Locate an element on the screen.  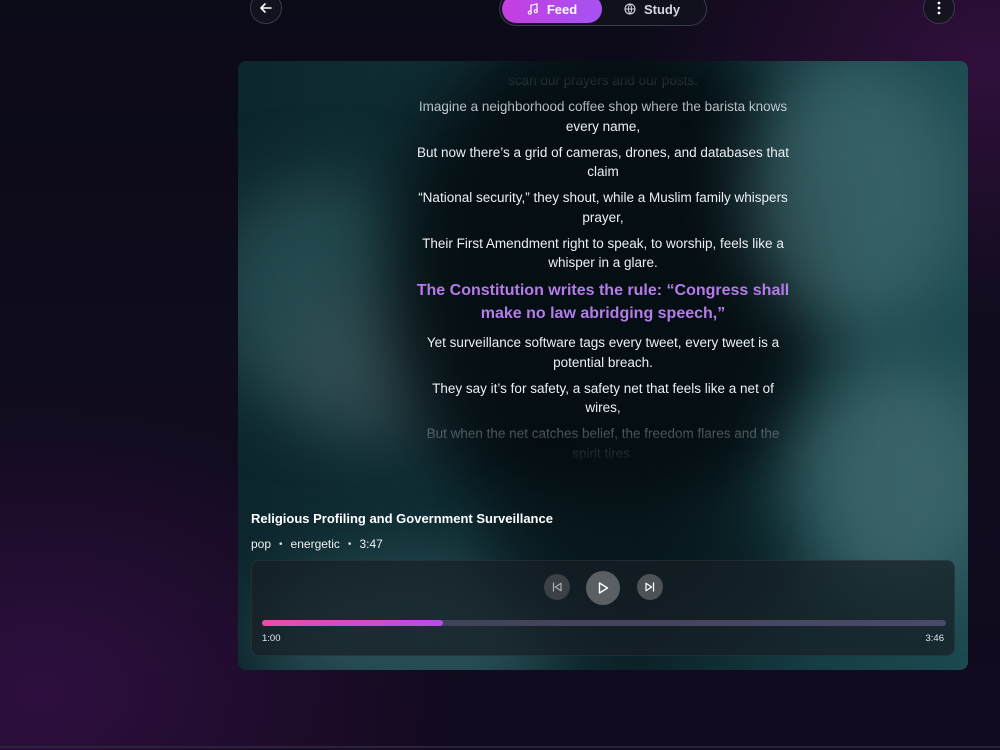
next-button is located at coordinates (650, 587).